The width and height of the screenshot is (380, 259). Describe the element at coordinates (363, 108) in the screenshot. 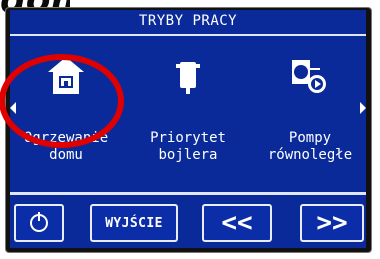

I see `scroll-right-icon` at that location.